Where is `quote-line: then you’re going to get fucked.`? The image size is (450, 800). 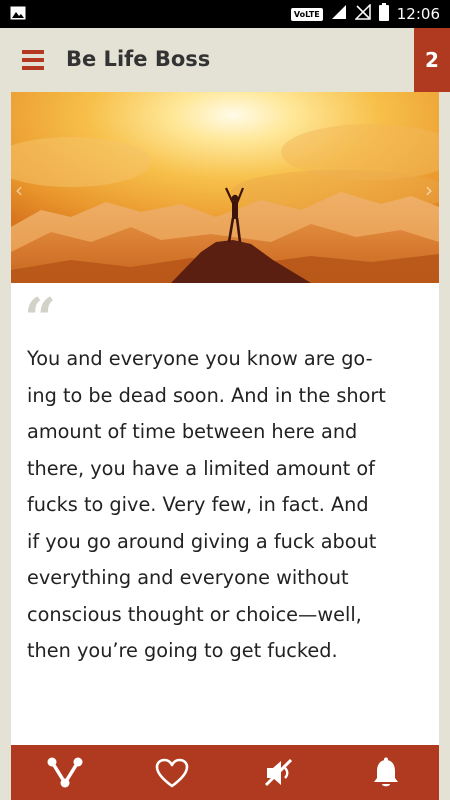
quote-line: then you’re going to get fucked. is located at coordinates (182, 650).